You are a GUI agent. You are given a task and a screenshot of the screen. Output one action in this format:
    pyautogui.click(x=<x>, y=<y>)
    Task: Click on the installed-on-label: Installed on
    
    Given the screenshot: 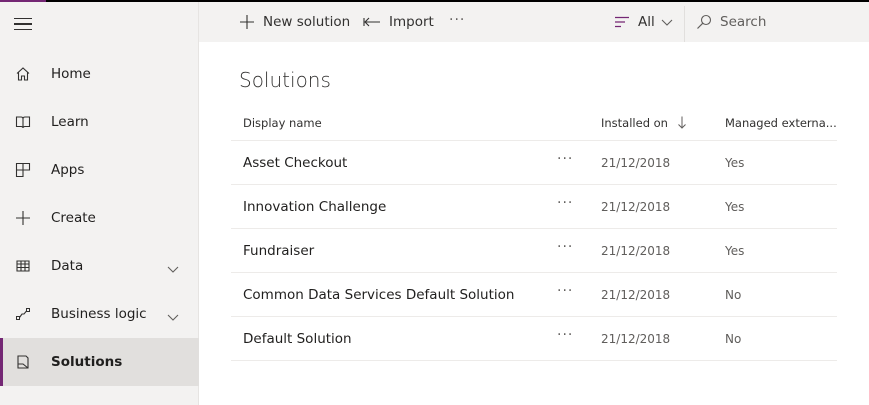 What is the action you would take?
    pyautogui.click(x=634, y=123)
    